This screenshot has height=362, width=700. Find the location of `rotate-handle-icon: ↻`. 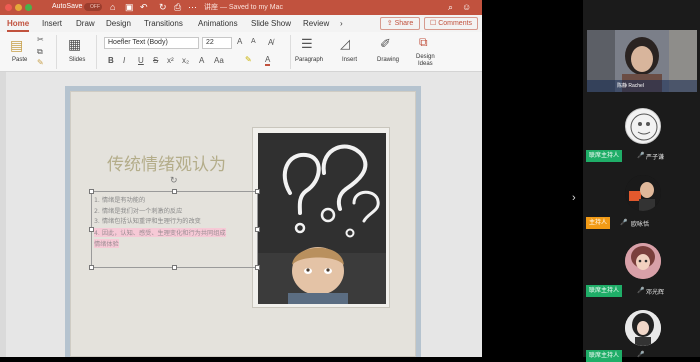

rotate-handle-icon: ↻ is located at coordinates (174, 180).